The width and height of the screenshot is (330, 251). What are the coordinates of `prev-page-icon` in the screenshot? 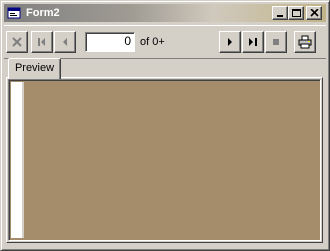 It's located at (65, 42).